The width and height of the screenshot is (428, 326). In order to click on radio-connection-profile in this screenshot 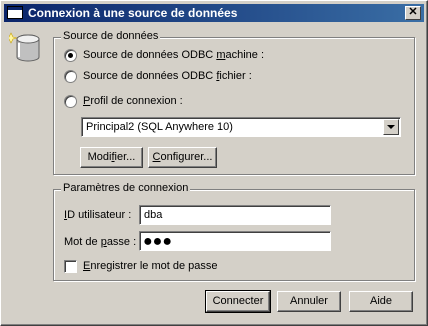, I will do `click(70, 101)`.